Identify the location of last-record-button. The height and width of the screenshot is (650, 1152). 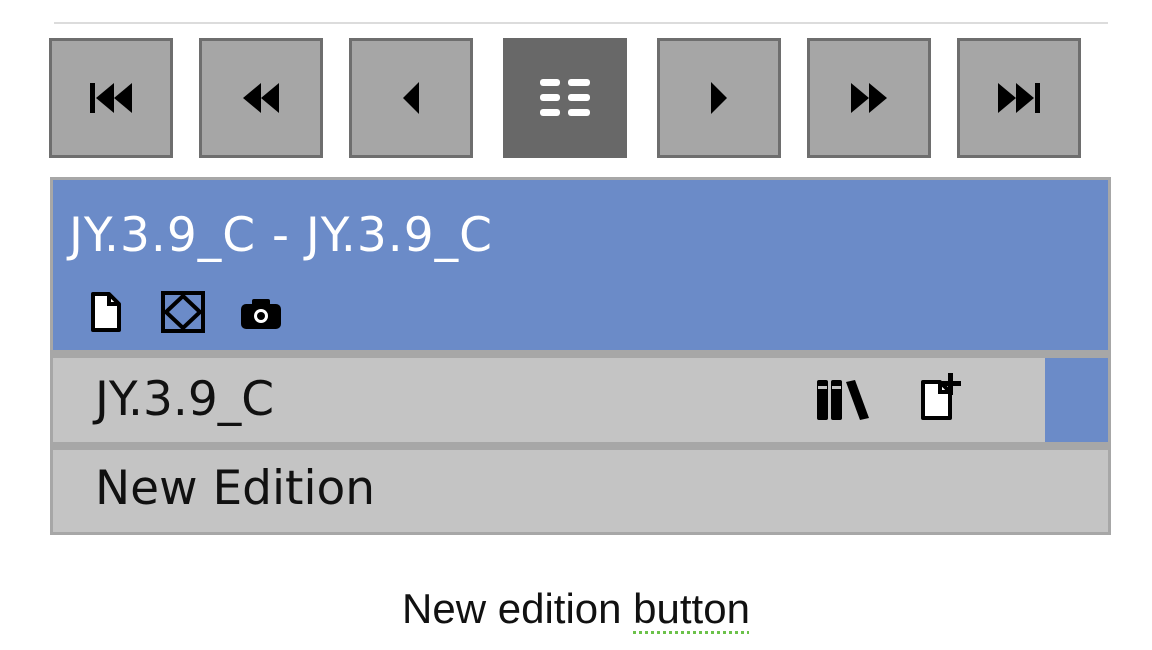
(1019, 98).